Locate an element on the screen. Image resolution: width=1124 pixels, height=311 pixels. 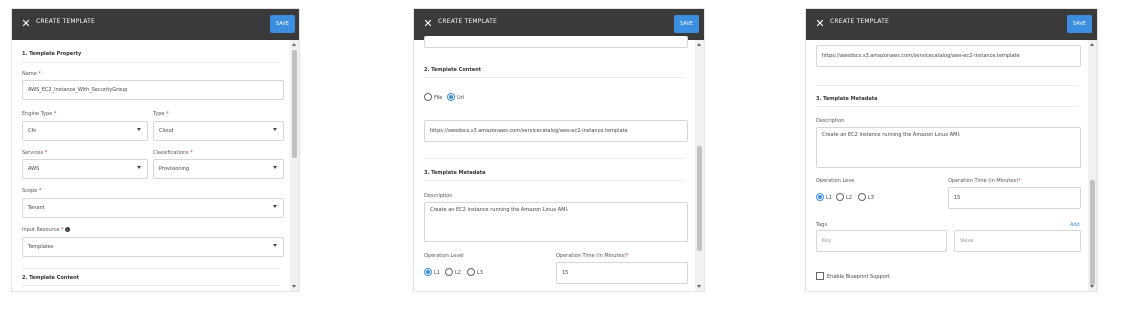
type-select: Cloud is located at coordinates (218, 131).